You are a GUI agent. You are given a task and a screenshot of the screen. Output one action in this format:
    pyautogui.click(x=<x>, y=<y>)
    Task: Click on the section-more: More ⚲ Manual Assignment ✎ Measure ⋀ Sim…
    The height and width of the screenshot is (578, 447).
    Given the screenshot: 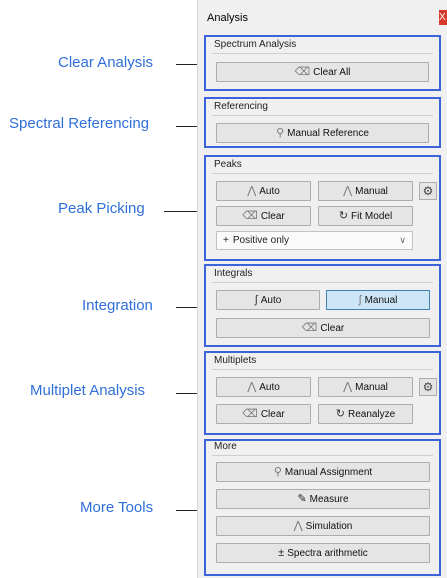 What is the action you would take?
    pyautogui.click(x=322, y=507)
    